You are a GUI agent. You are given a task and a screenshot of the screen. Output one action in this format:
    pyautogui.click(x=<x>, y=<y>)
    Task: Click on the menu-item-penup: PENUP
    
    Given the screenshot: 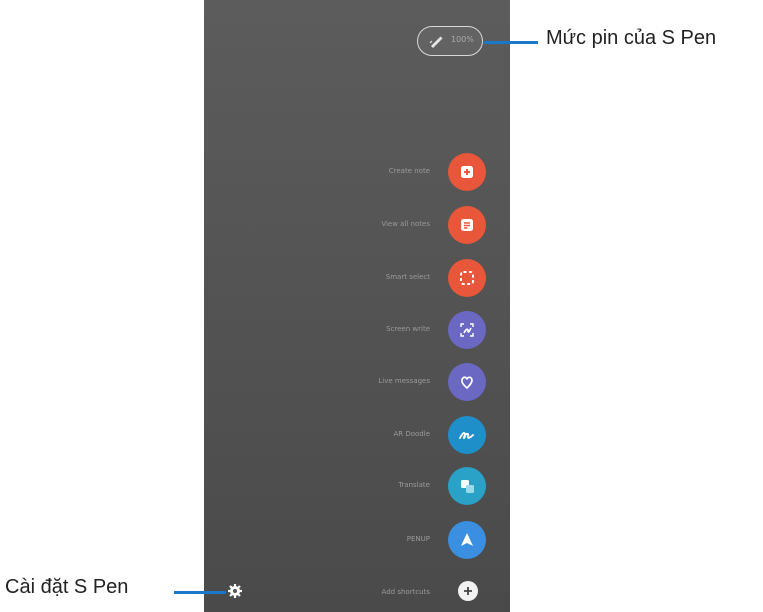 What is the action you would take?
    pyautogui.click(x=357, y=541)
    